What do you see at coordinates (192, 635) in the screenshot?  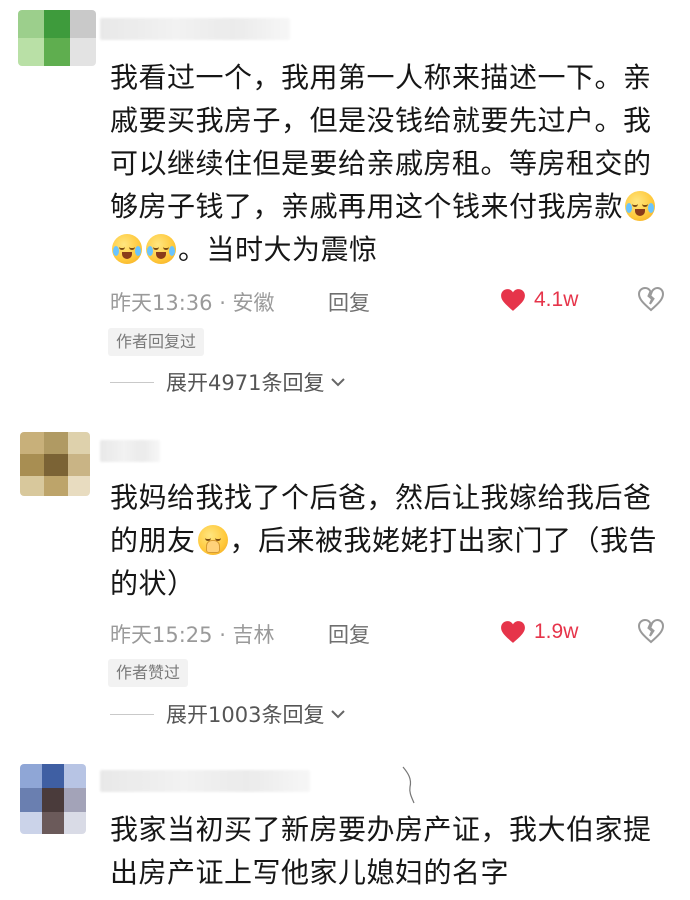 I see `time-location: 昨天15:25 · 吉林` at bounding box center [192, 635].